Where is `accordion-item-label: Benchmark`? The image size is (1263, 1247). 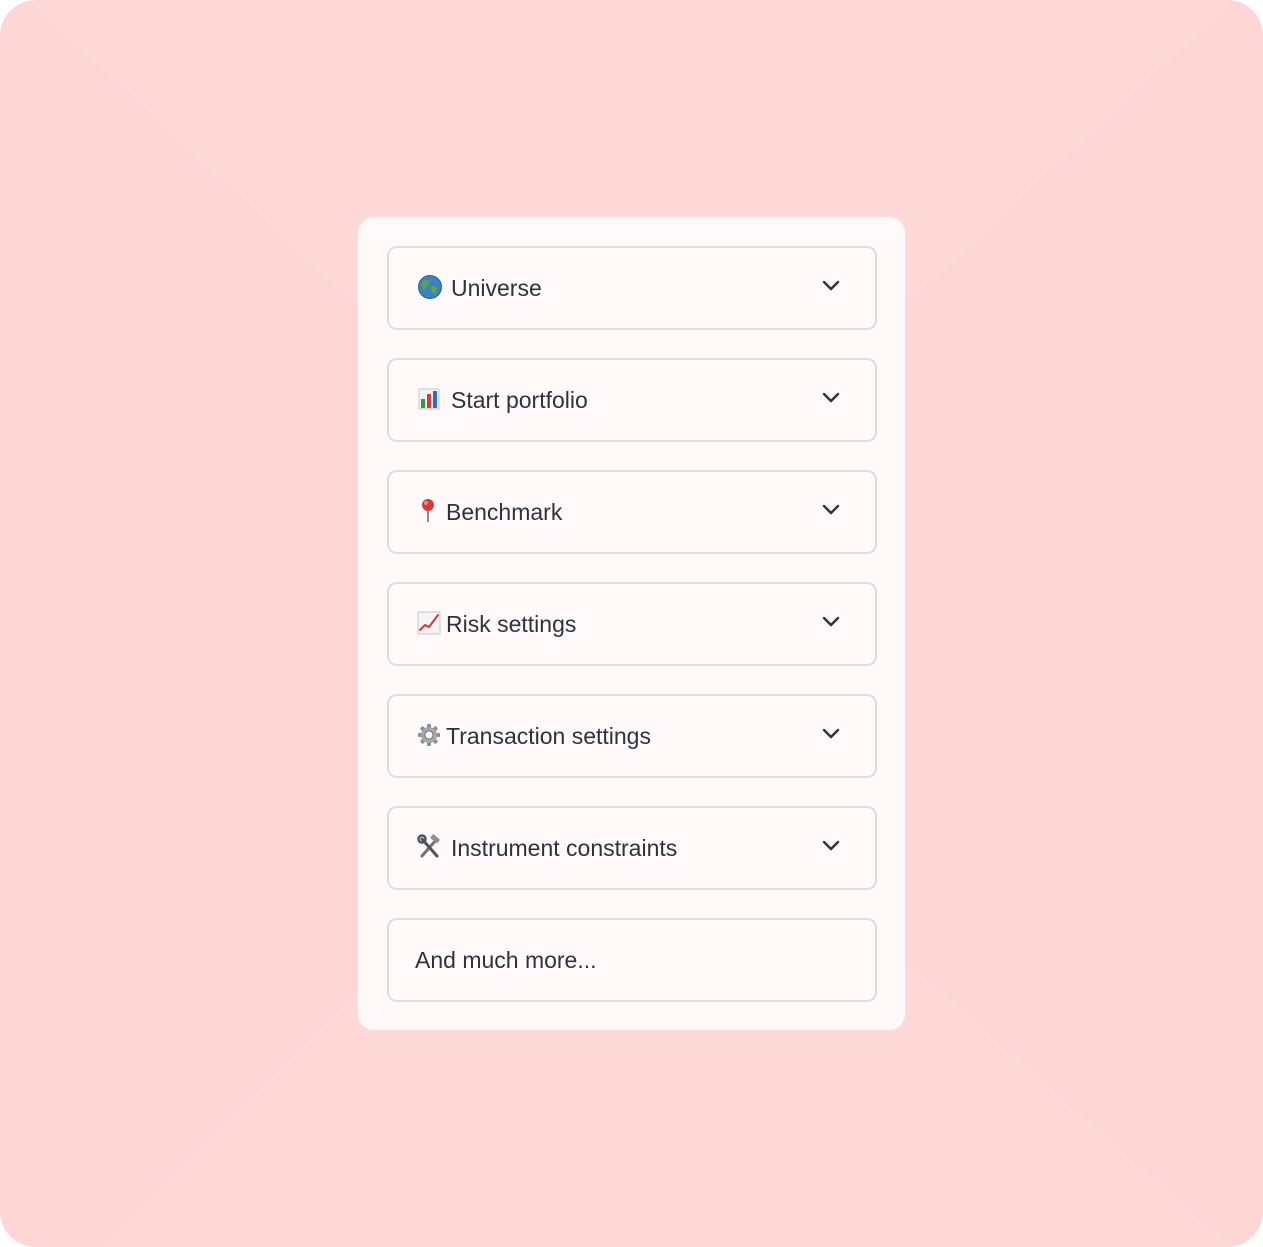
accordion-item-label: Benchmark is located at coordinates (504, 512).